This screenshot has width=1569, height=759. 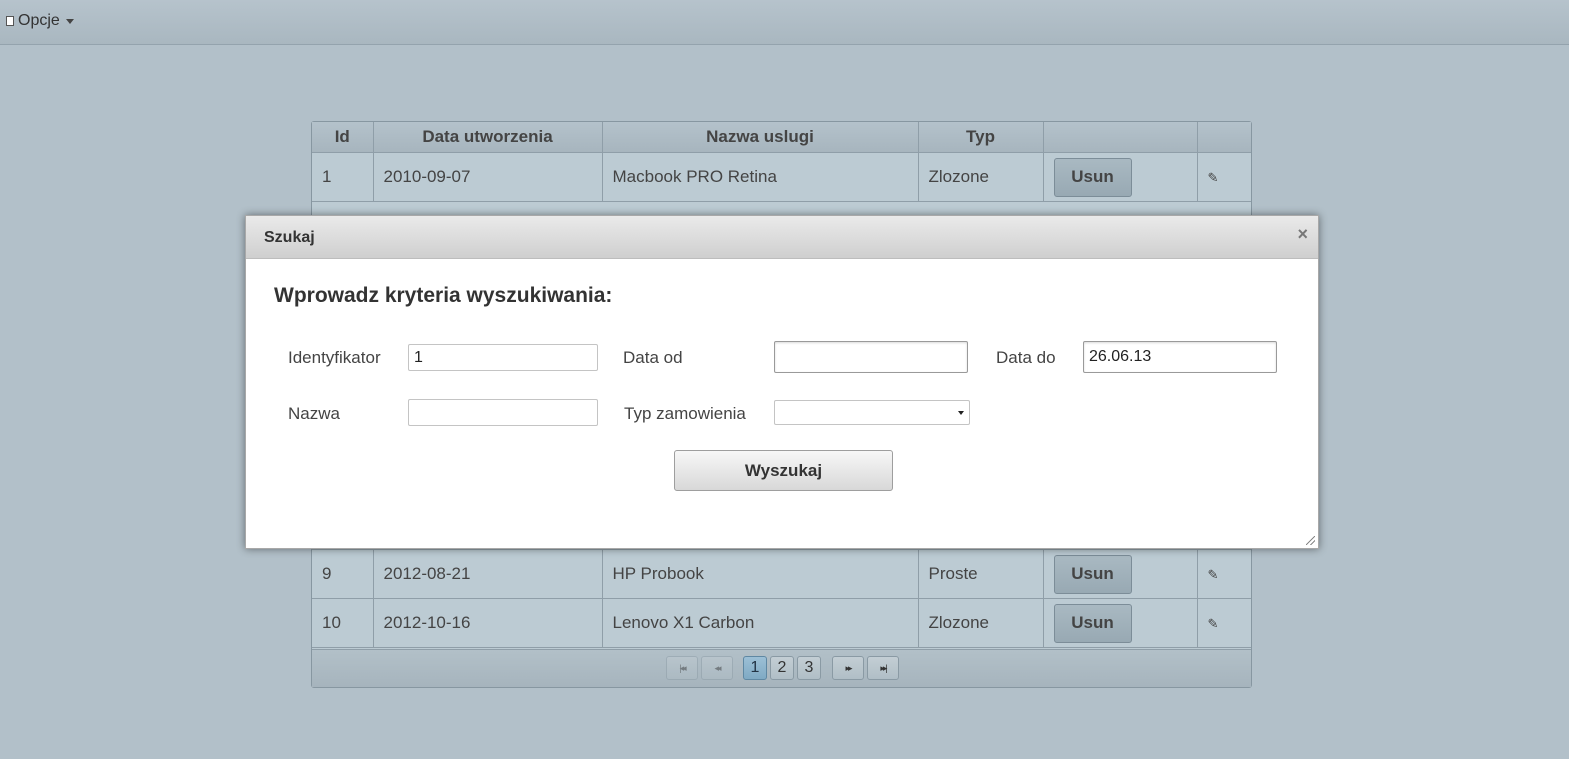 What do you see at coordinates (760, 137) in the screenshot?
I see `column-header-name: Nazwa uslugi` at bounding box center [760, 137].